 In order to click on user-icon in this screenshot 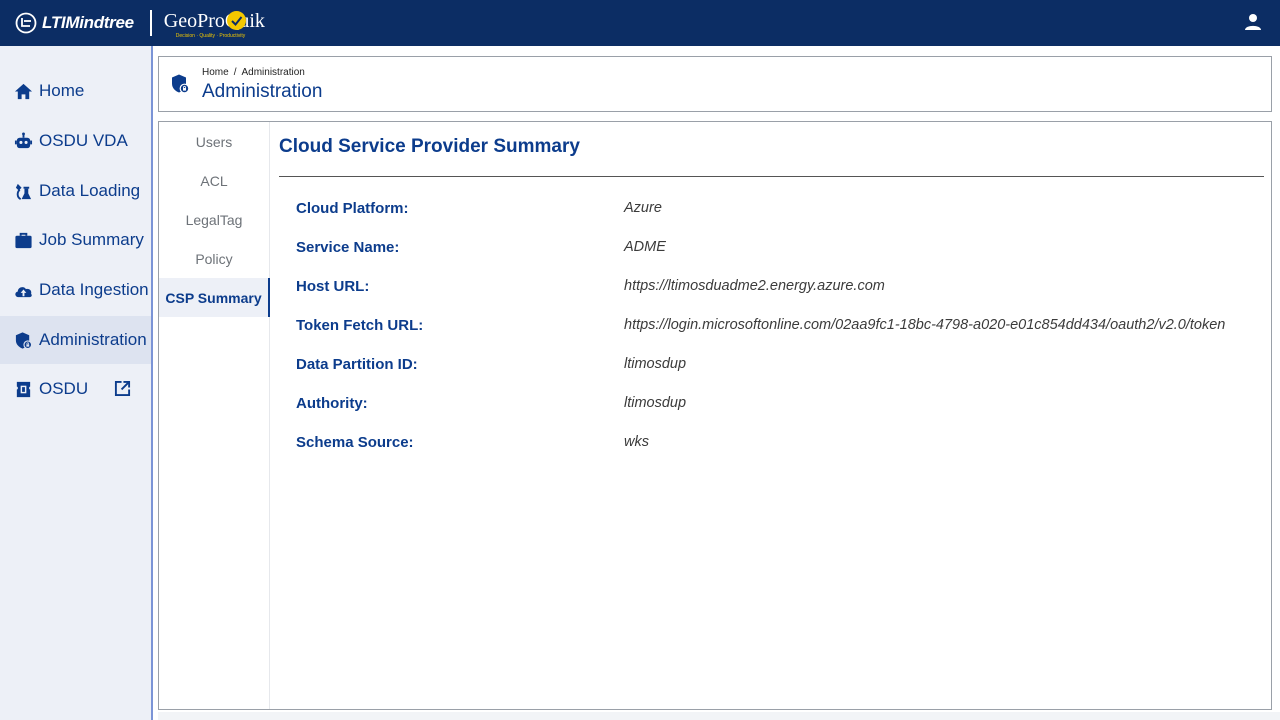, I will do `click(1253, 22)`.